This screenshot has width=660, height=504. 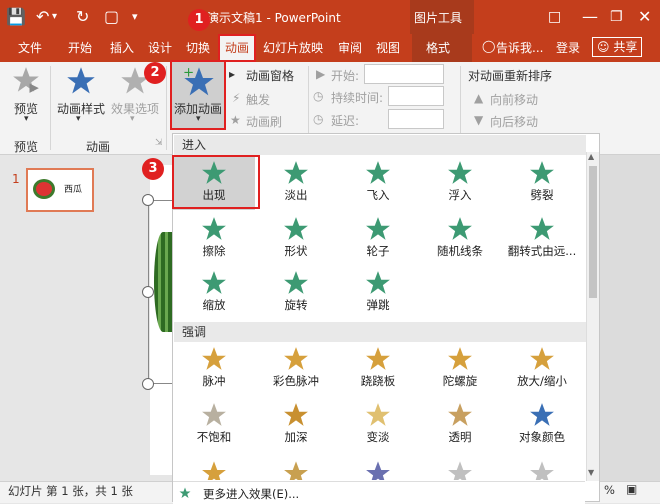 I want to click on effect-label: 浮入, so click(x=460, y=195).